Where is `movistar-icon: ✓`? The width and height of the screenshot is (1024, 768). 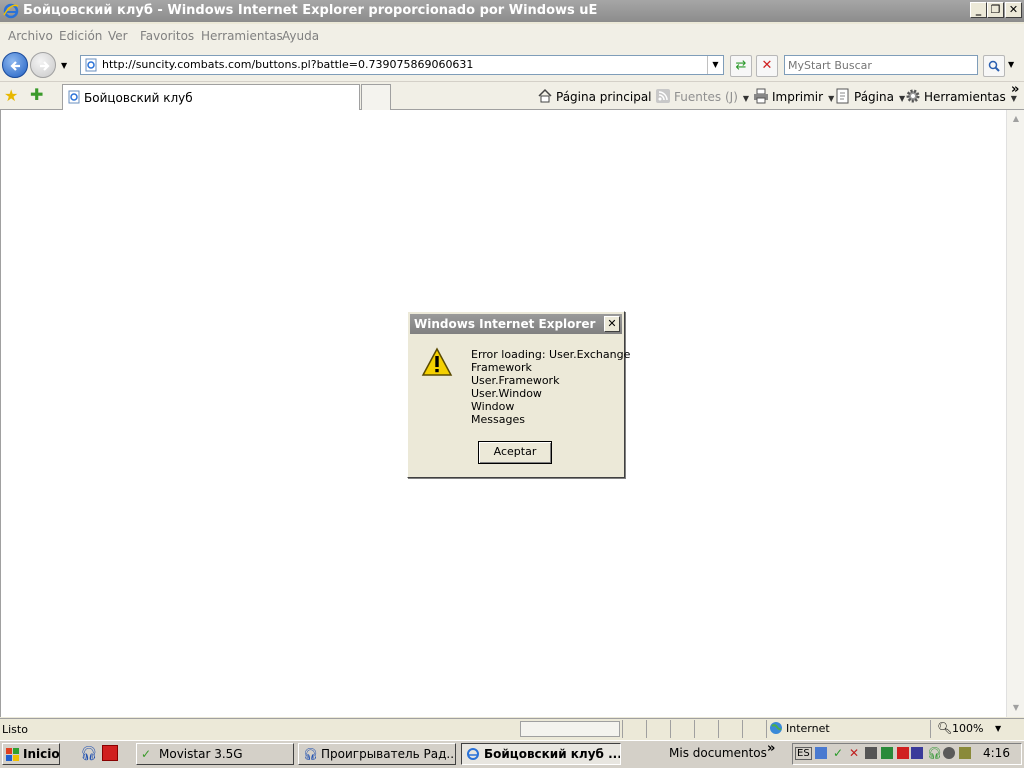 movistar-icon: ✓ is located at coordinates (146, 754).